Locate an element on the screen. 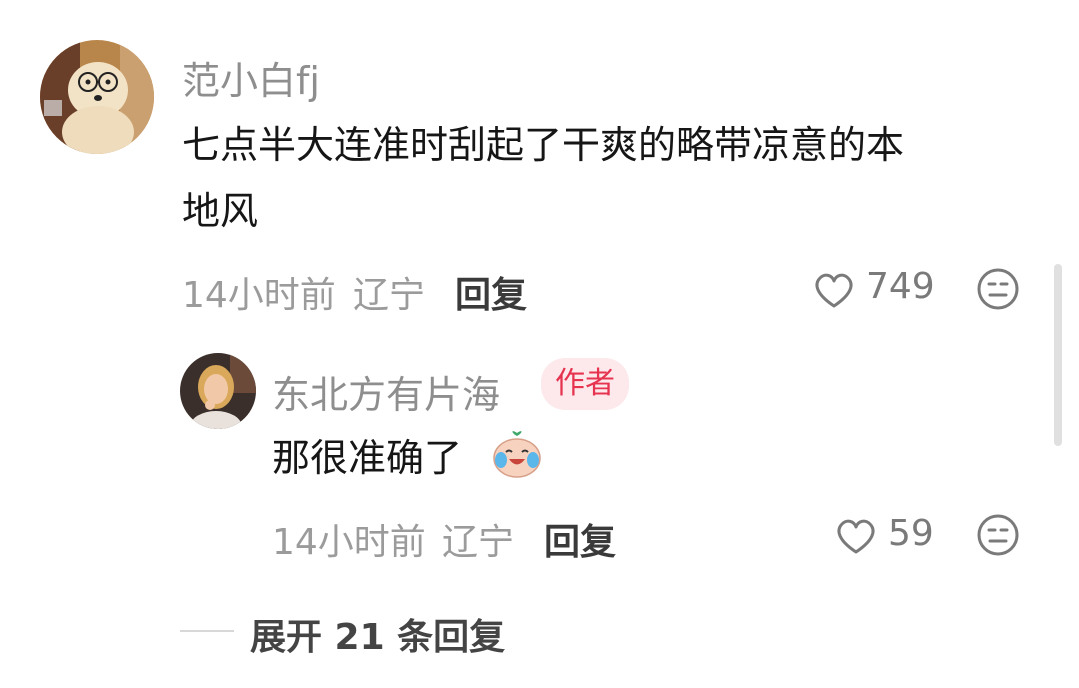  dislike-button is located at coordinates (998, 289).